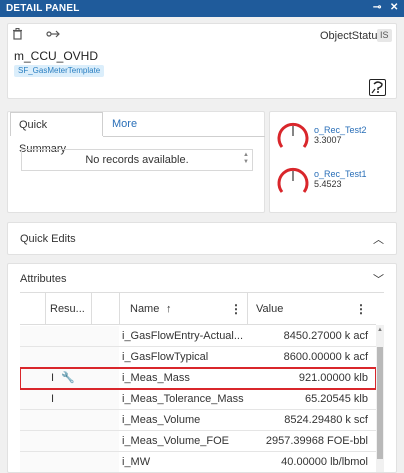 This screenshot has height=473, width=404. What do you see at coordinates (377, 87) in the screenshot?
I see `help-icon` at bounding box center [377, 87].